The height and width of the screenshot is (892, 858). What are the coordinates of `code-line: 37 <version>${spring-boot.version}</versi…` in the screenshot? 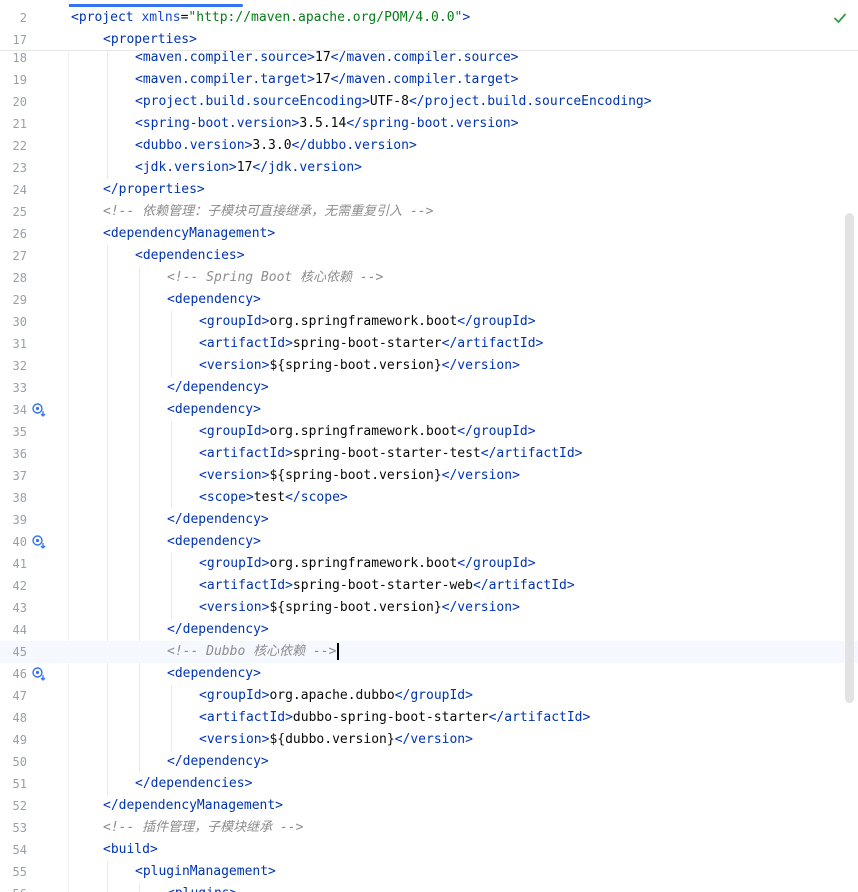 It's located at (429, 476).